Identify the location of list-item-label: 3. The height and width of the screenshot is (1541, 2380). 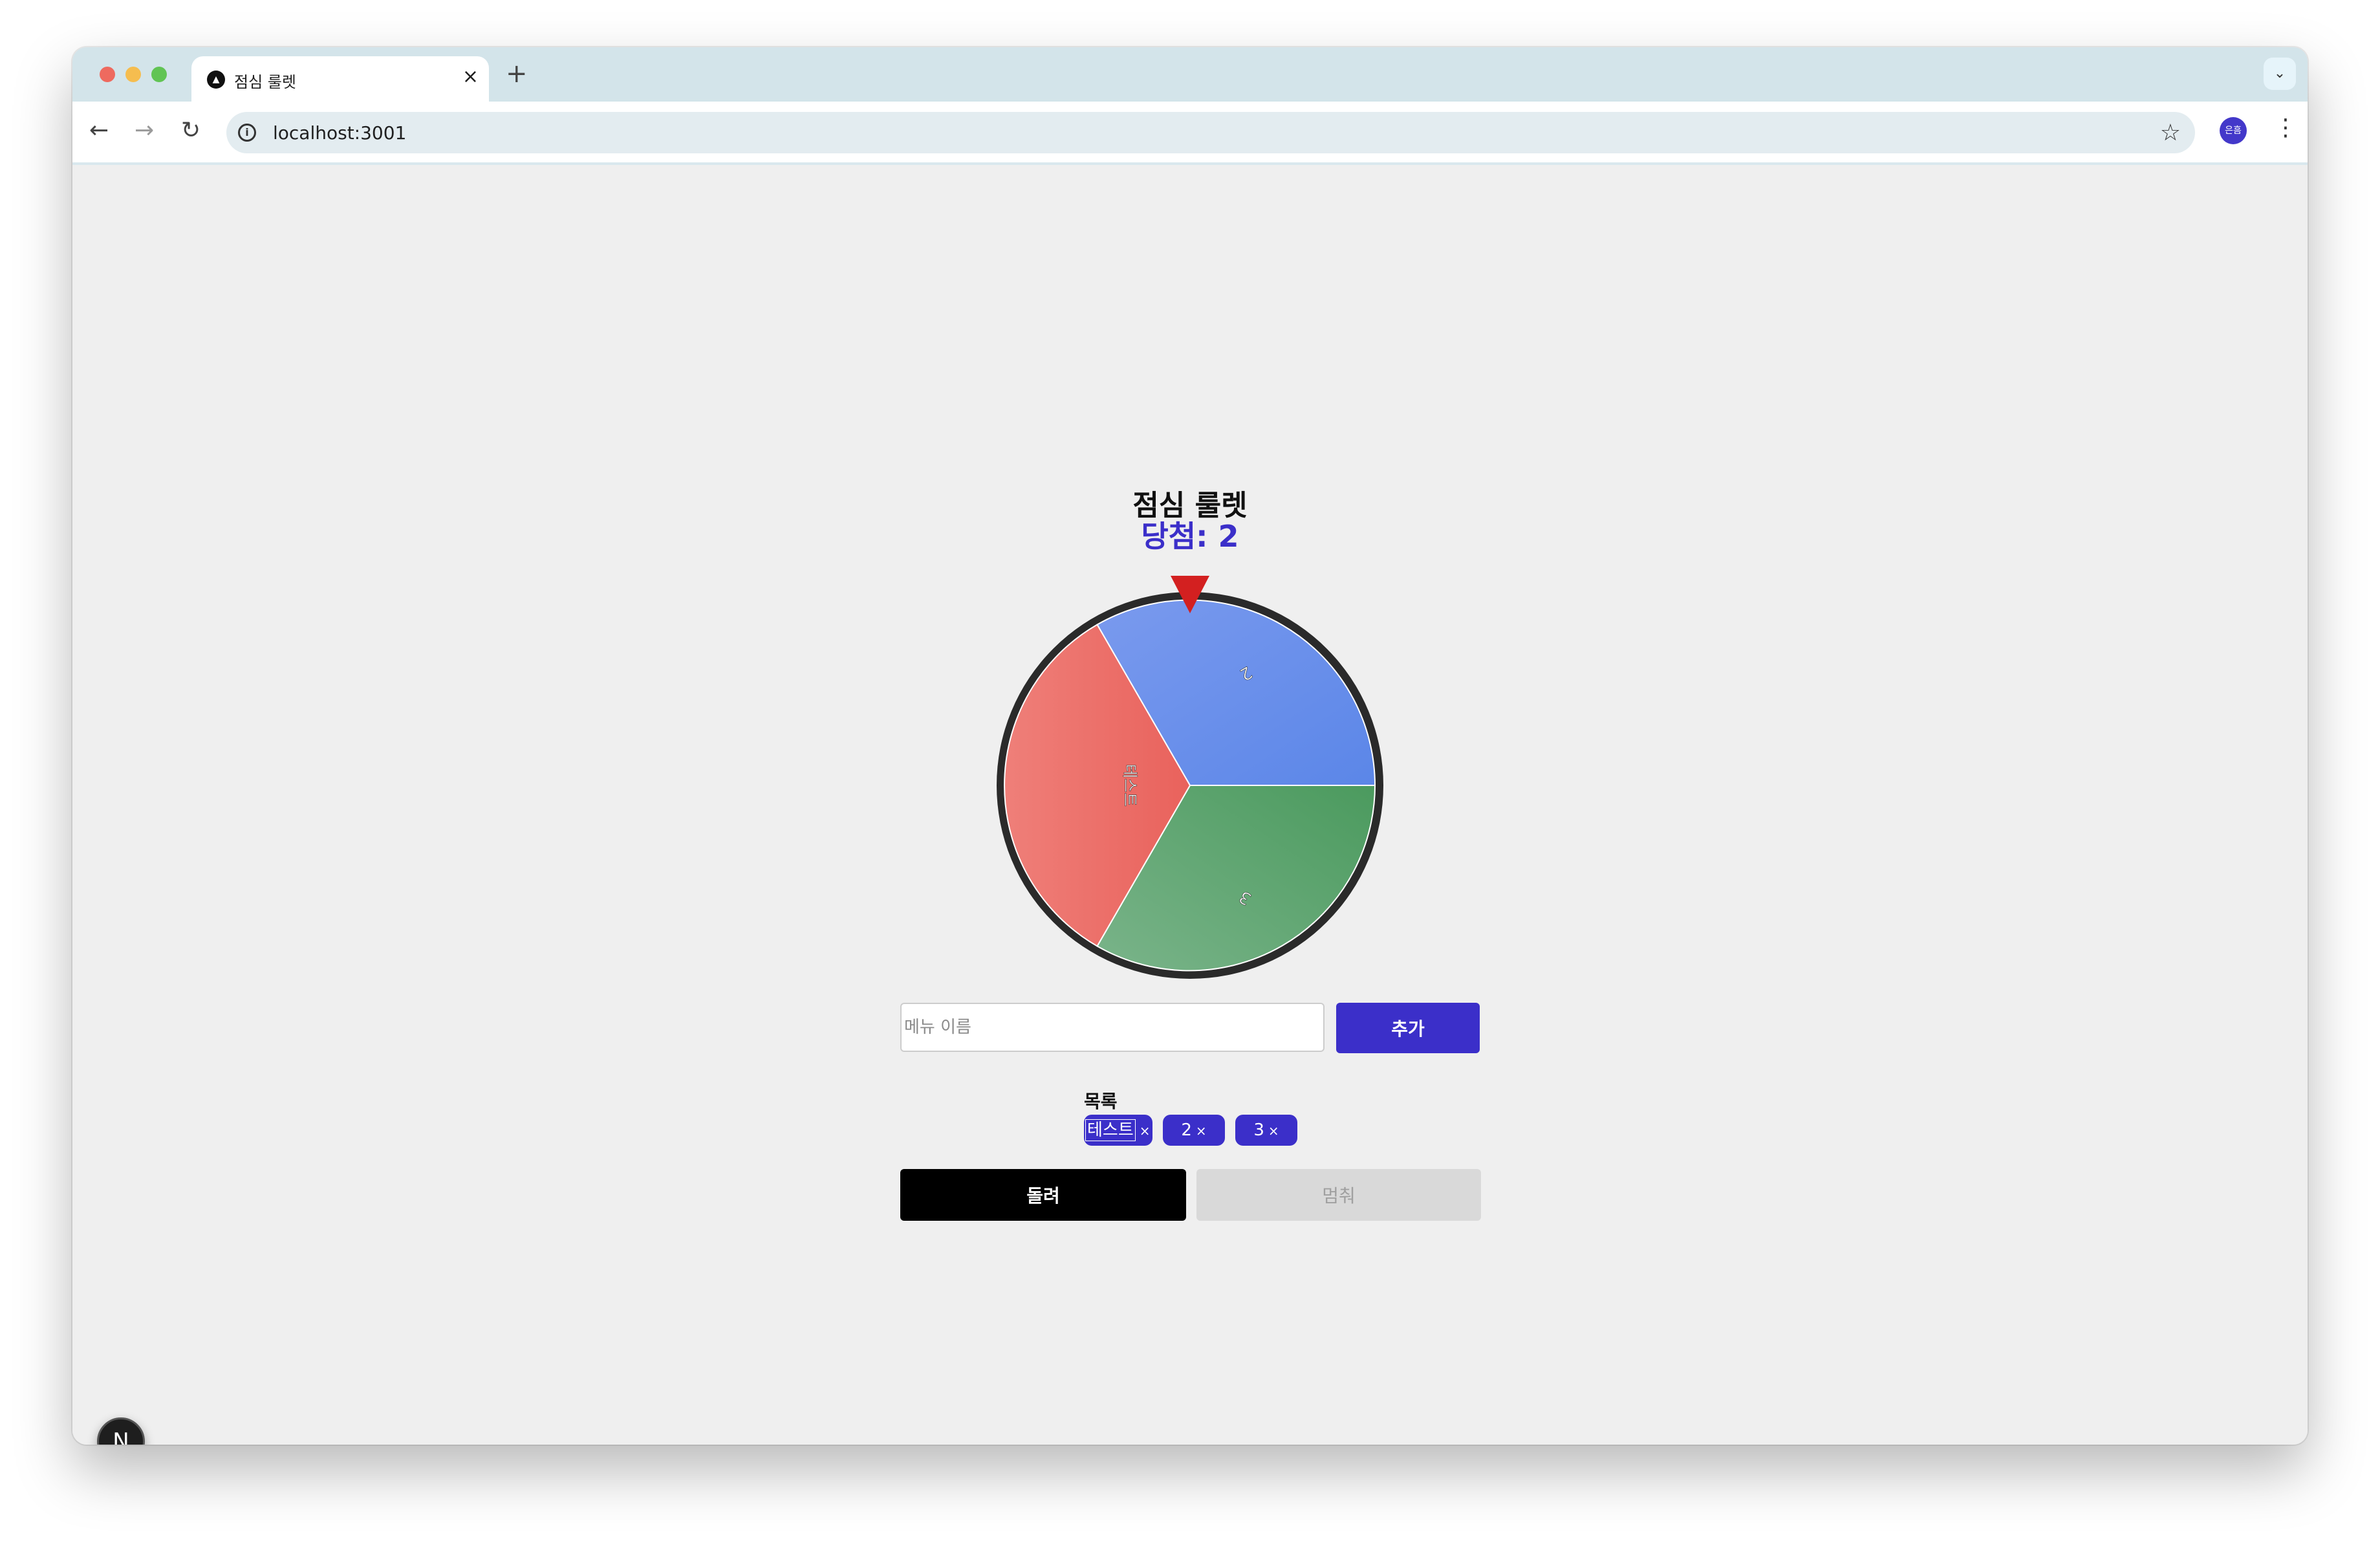
(1258, 1130).